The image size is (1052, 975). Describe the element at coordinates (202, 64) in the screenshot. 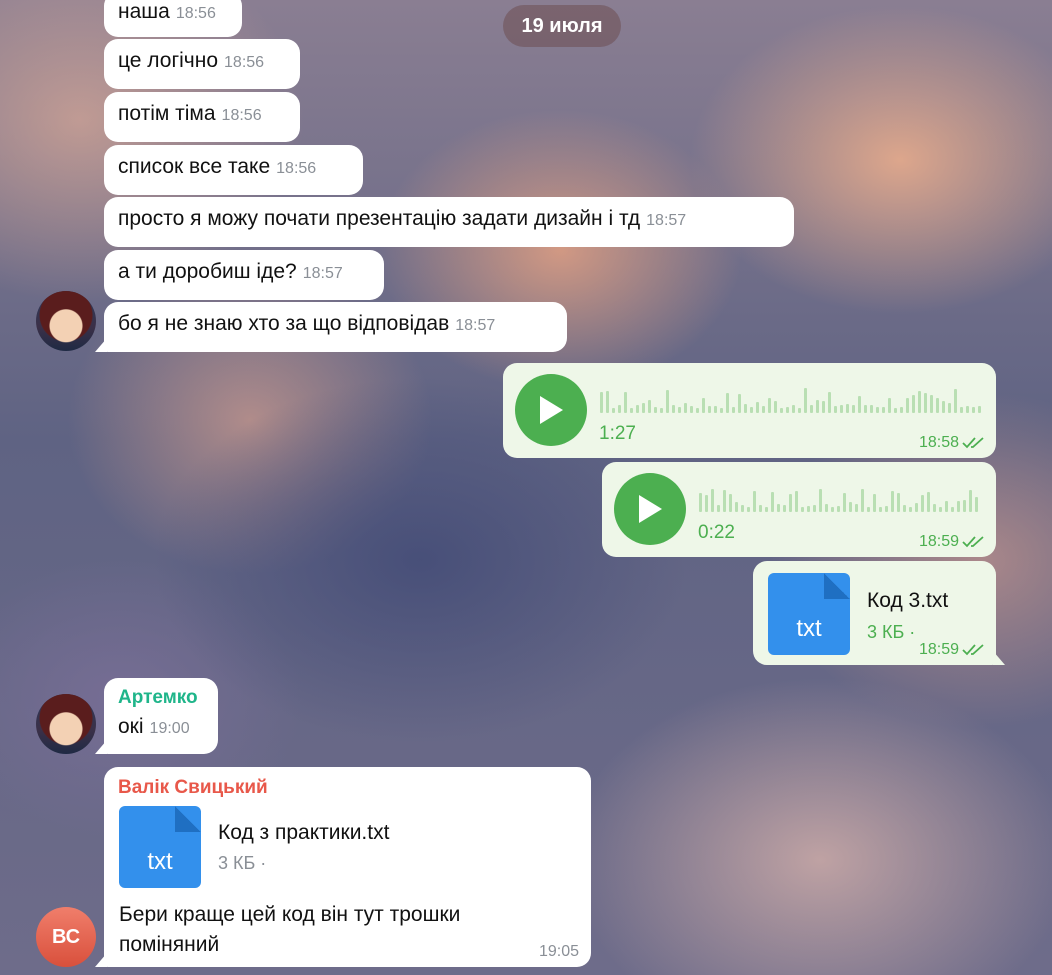

I see `message-bubble: це логічно 18:56` at that location.